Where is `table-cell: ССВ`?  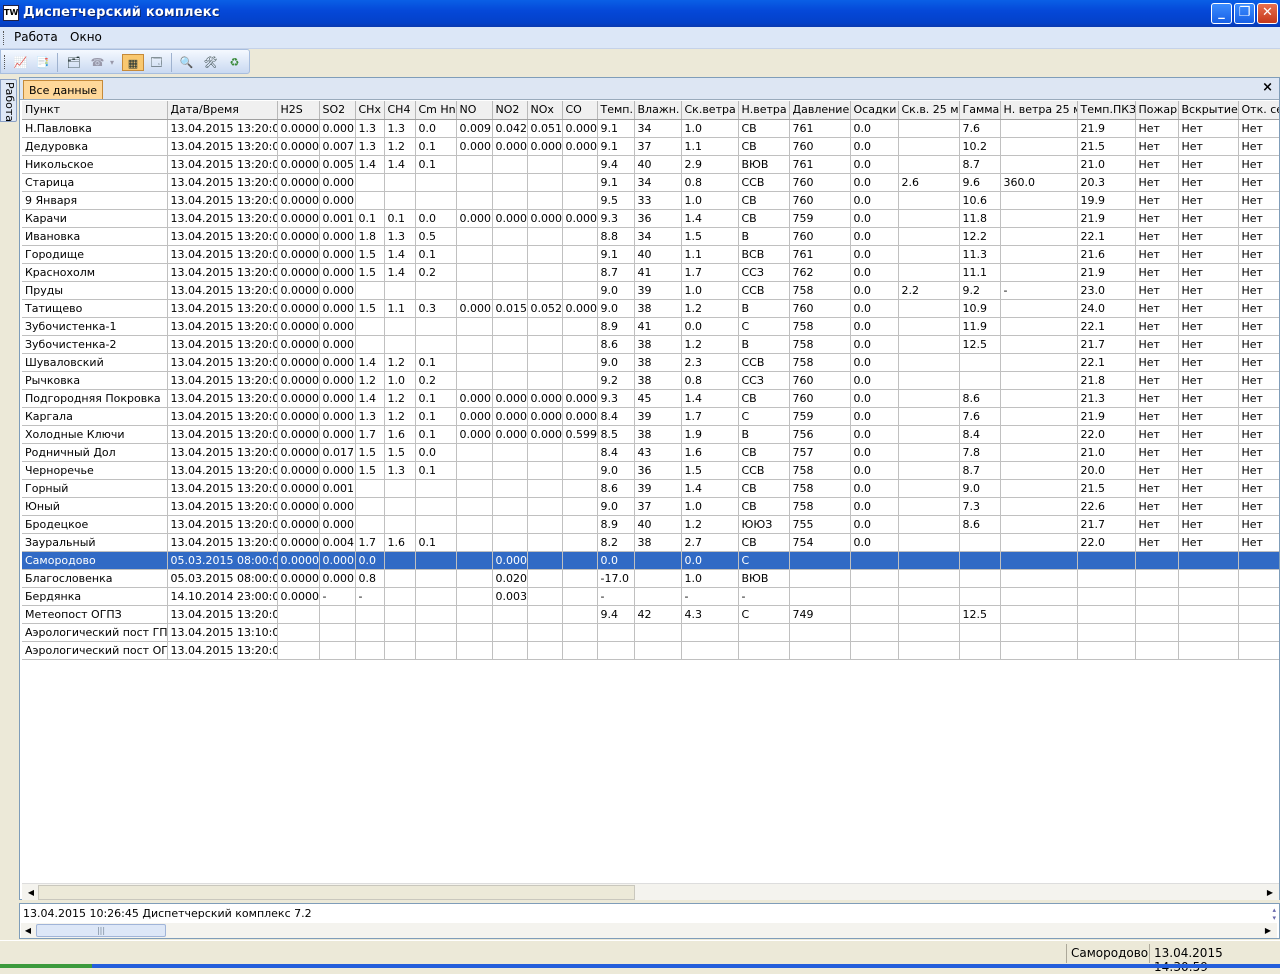 table-cell: ССВ is located at coordinates (764, 290).